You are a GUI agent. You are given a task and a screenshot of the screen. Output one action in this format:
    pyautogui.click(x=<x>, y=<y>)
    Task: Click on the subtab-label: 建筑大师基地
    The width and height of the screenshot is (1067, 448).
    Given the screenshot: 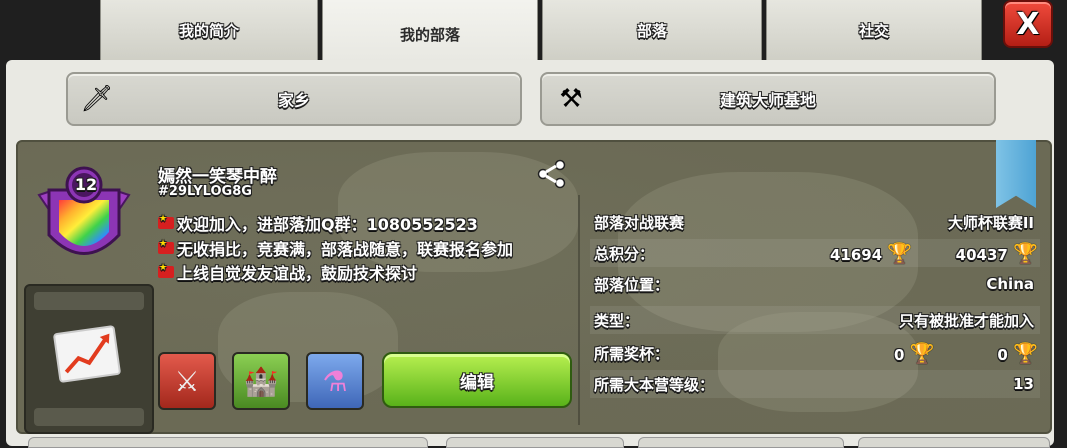 What is the action you would take?
    pyautogui.click(x=767, y=100)
    